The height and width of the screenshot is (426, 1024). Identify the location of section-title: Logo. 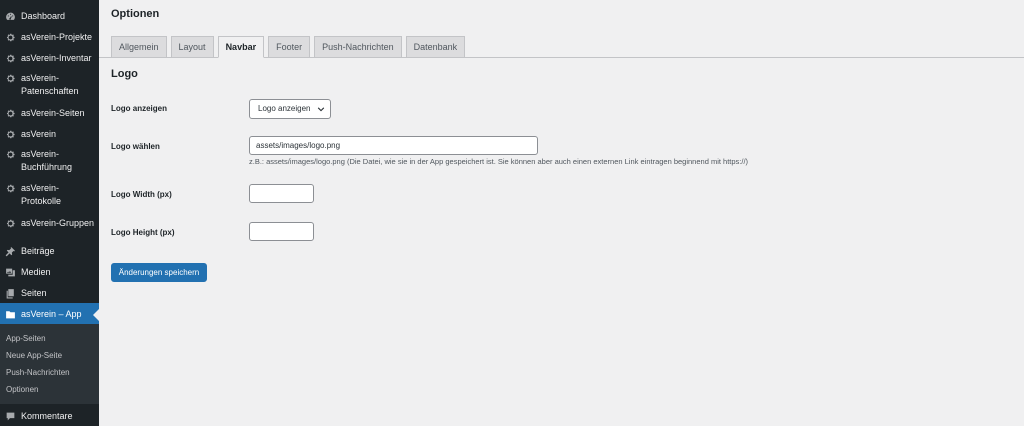
(124, 74).